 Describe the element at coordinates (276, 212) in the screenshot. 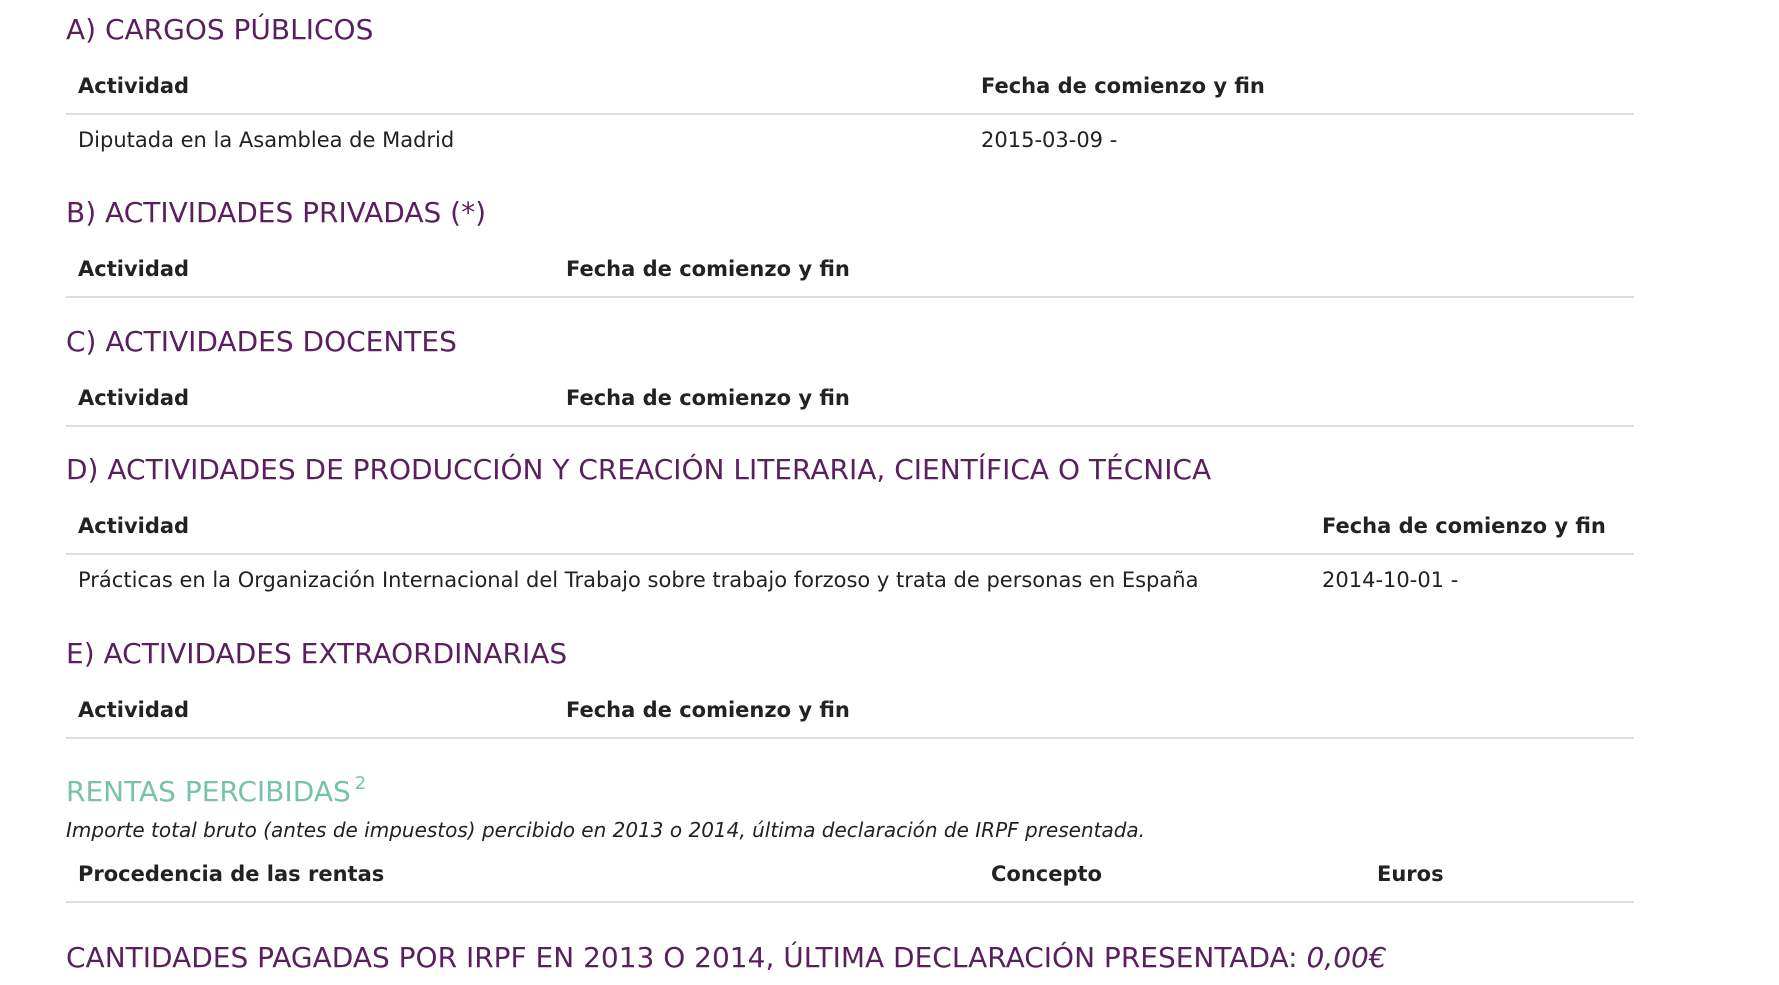

I see `section-title: B) ACTIVIDADES PRIVADAS (*)` at that location.